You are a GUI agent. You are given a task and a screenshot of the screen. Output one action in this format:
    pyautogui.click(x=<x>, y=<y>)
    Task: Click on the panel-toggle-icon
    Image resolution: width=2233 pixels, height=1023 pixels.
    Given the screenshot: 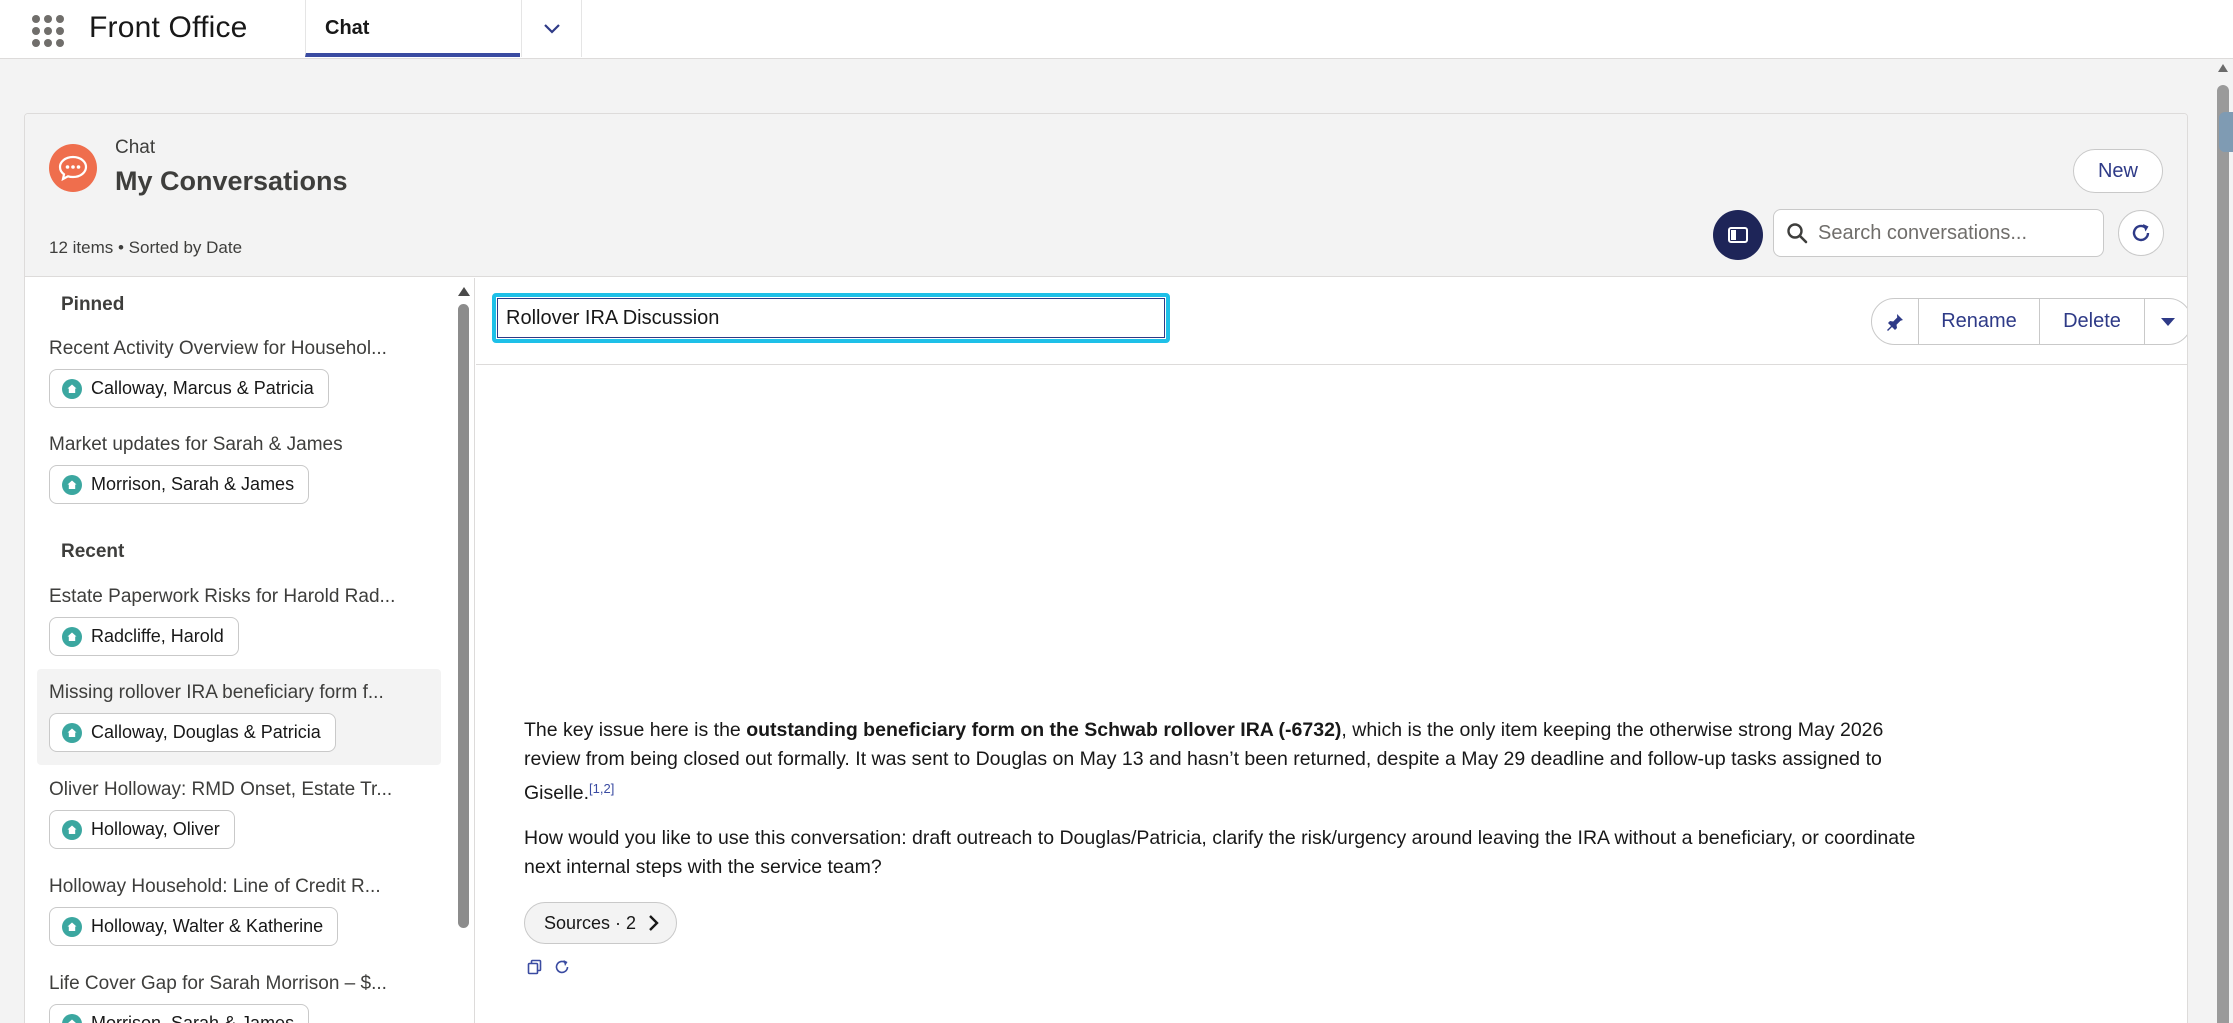 What is the action you would take?
    pyautogui.click(x=1738, y=235)
    